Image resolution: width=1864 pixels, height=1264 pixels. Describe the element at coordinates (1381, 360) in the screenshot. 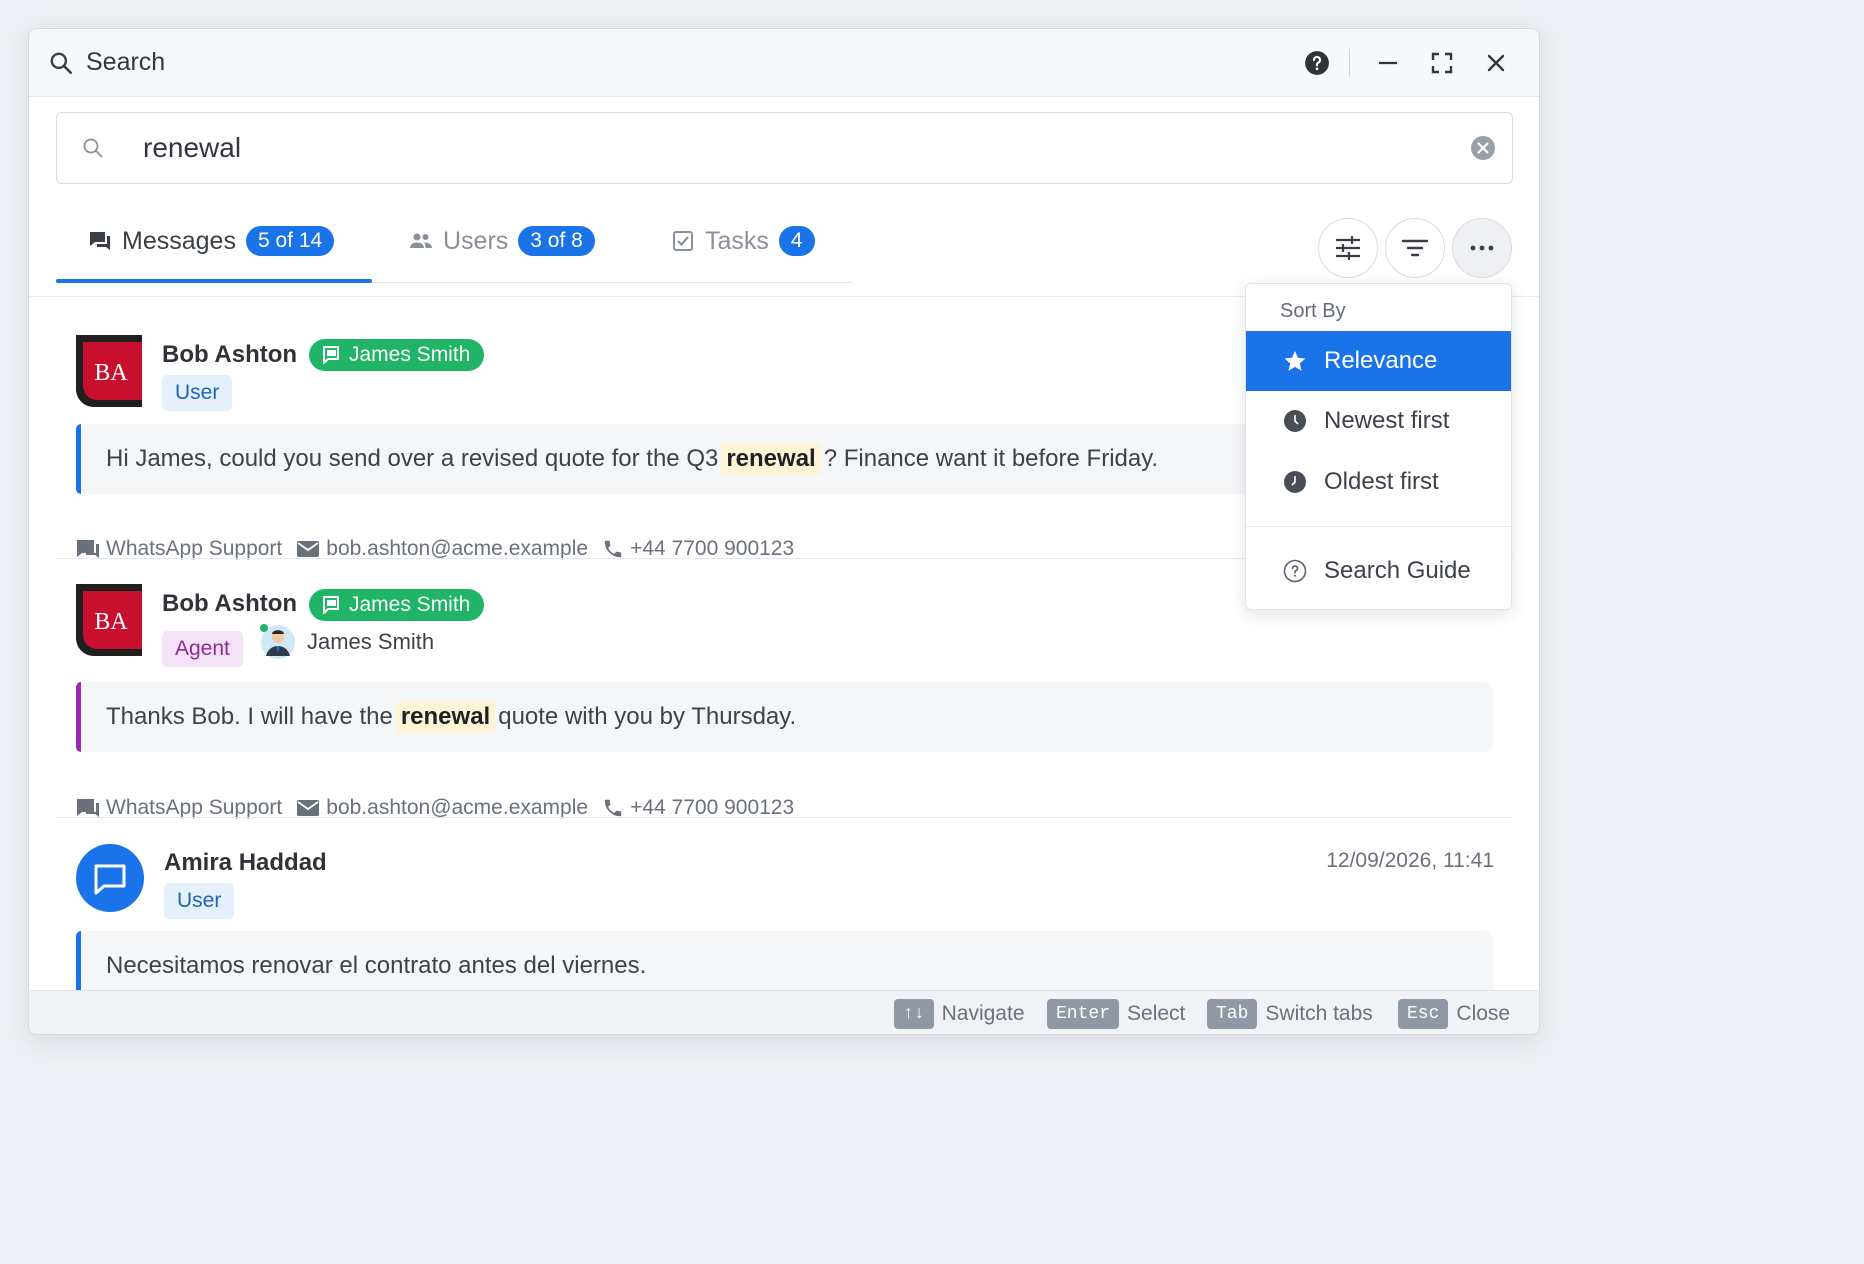

I see `sort-option-label: Relevance` at that location.